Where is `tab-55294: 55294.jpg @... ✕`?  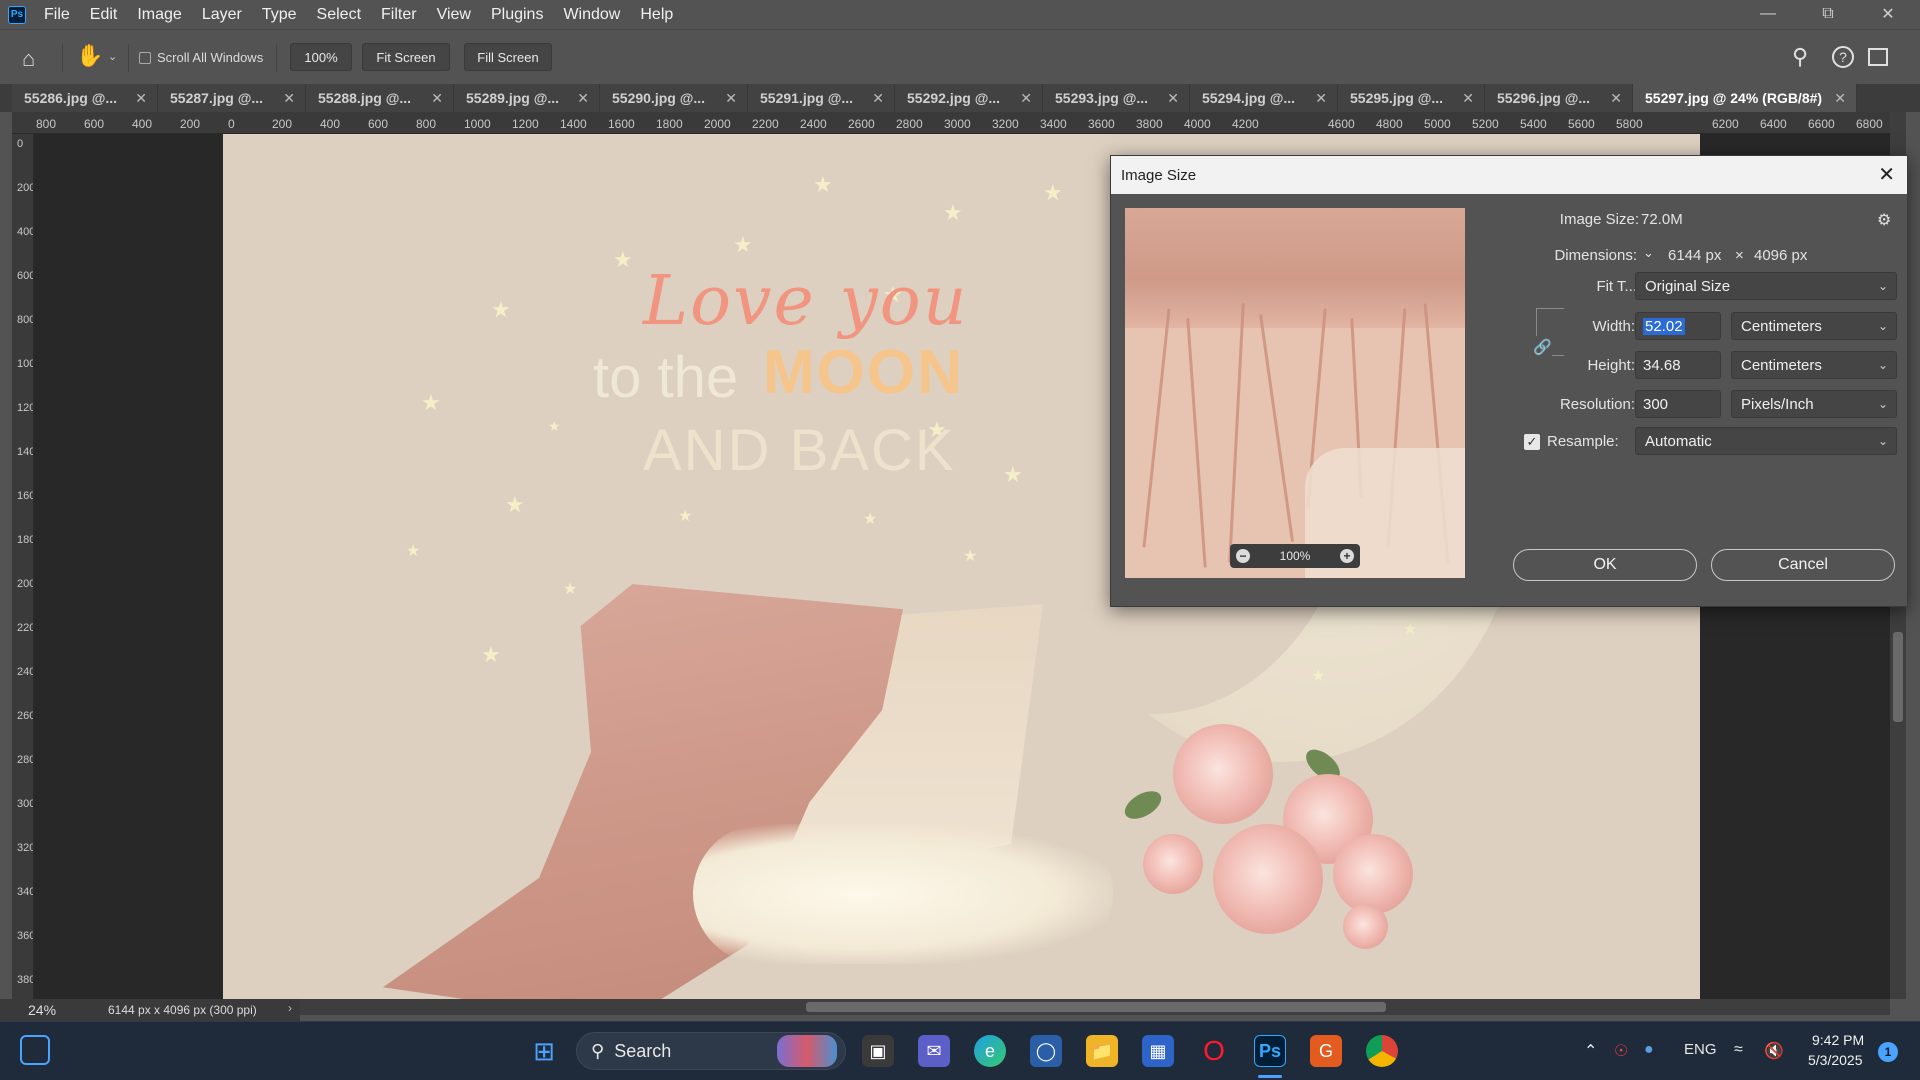 tab-55294: 55294.jpg @... ✕ is located at coordinates (1264, 98).